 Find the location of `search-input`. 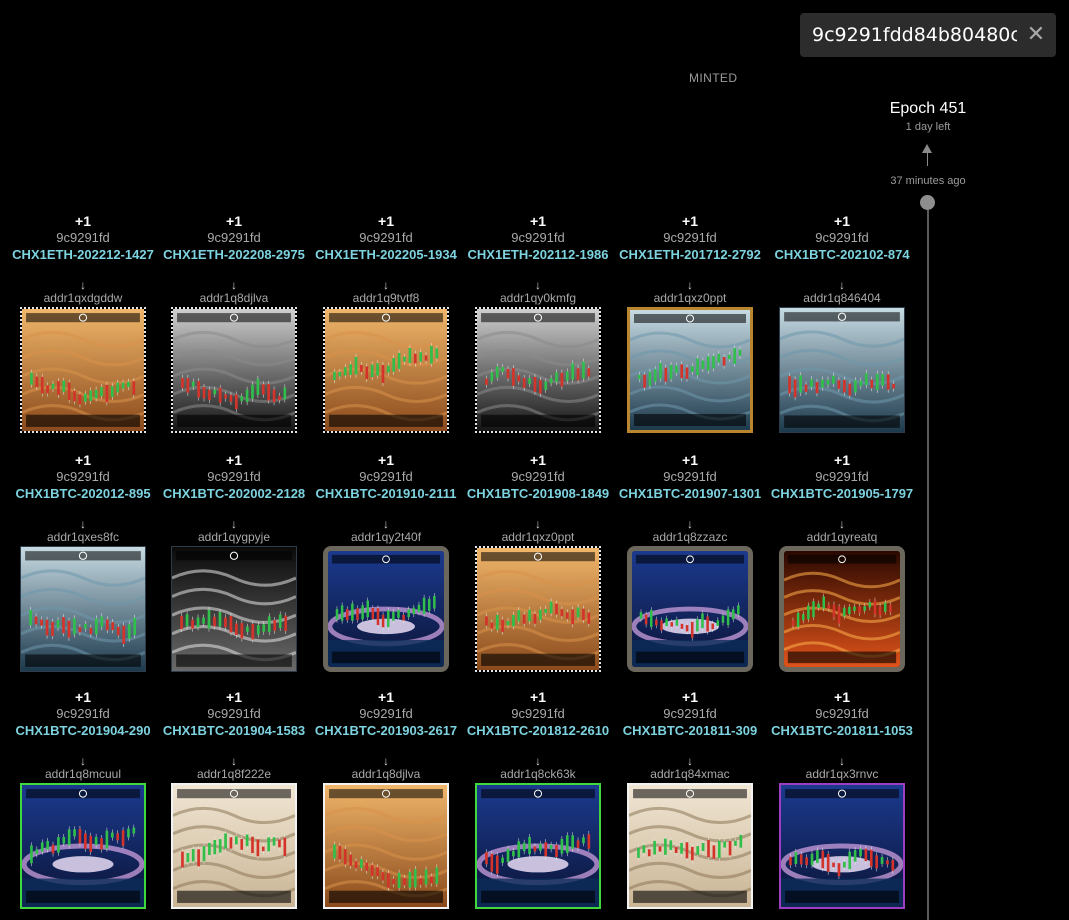

search-input is located at coordinates (914, 35).